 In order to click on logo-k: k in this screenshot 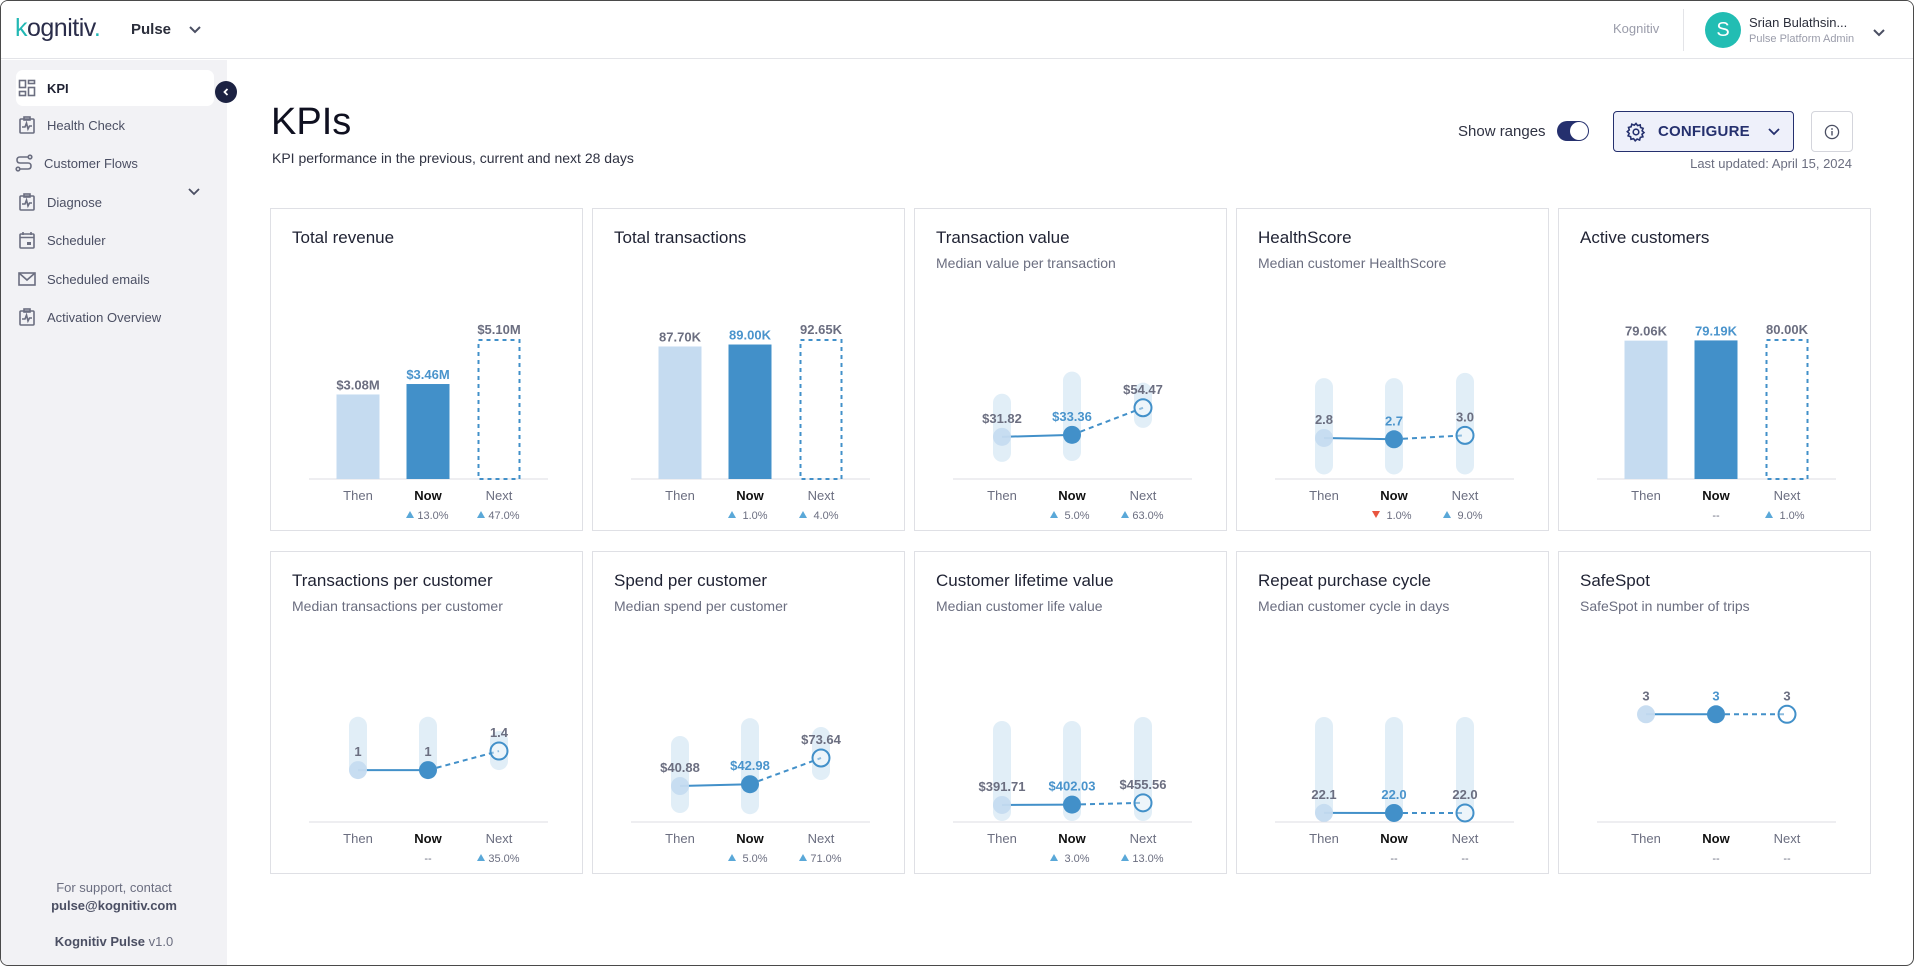, I will do `click(21, 28)`.